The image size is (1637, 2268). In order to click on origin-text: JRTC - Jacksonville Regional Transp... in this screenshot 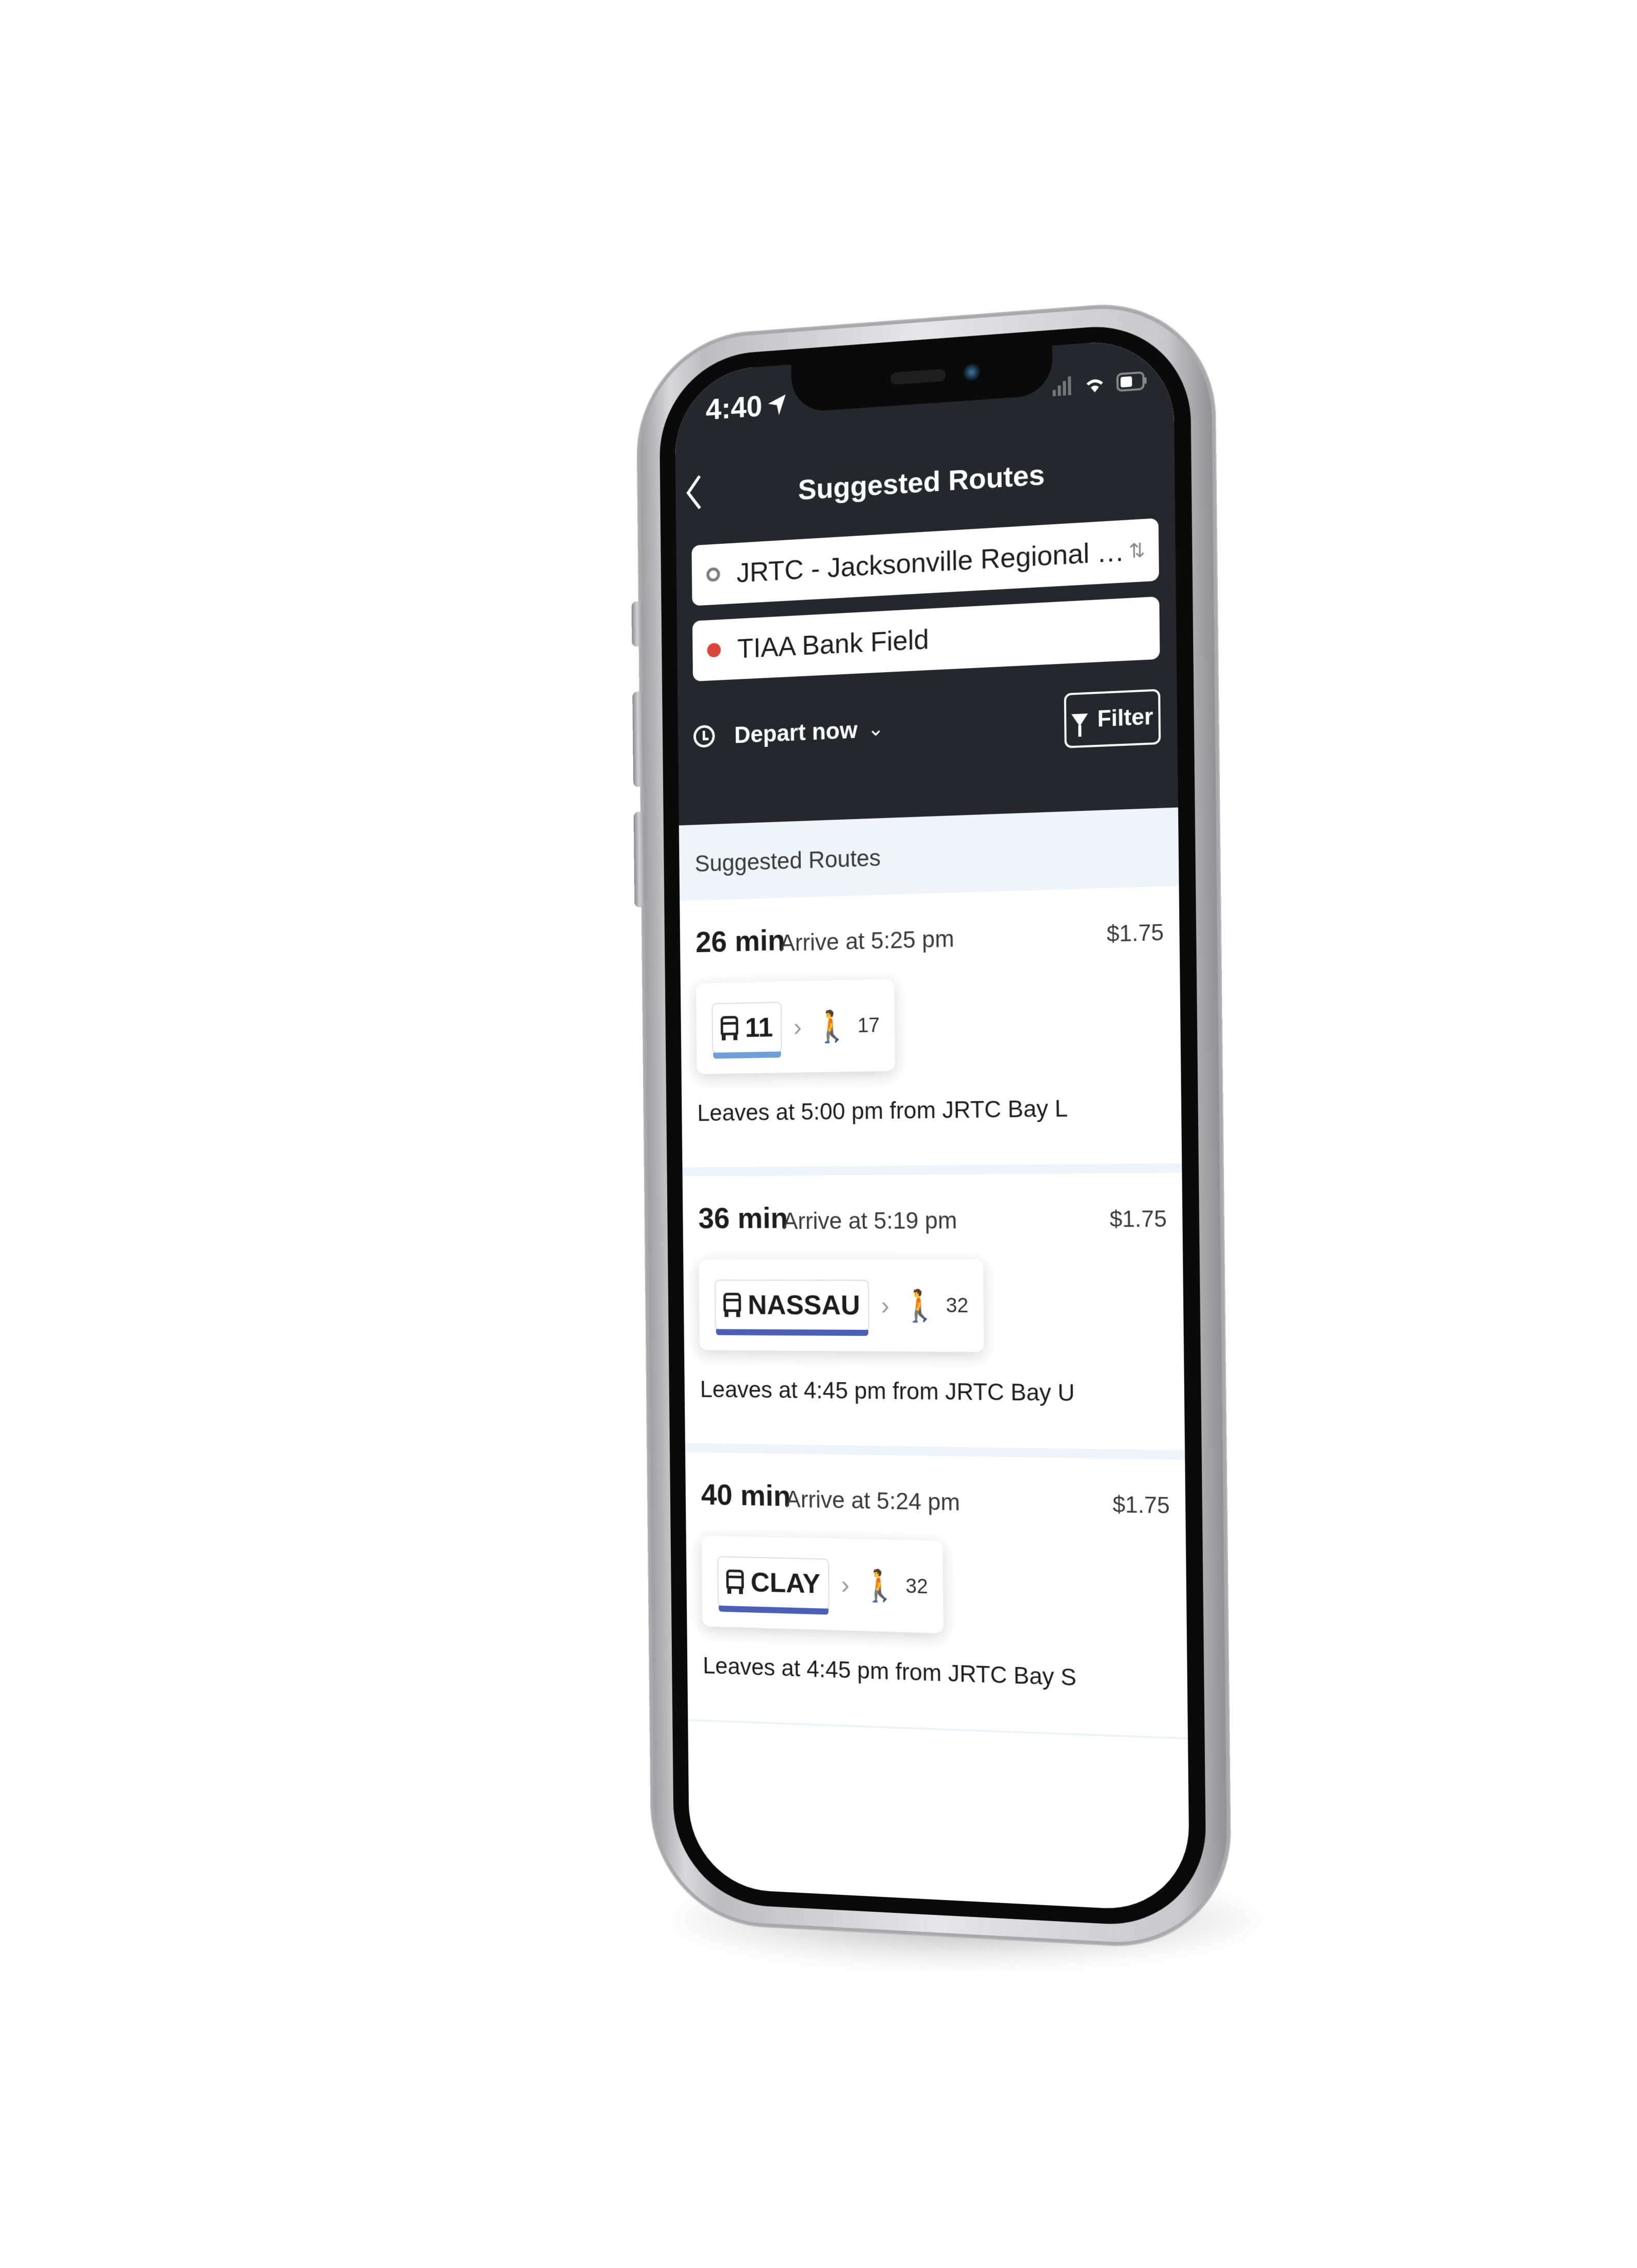, I will do `click(932, 562)`.